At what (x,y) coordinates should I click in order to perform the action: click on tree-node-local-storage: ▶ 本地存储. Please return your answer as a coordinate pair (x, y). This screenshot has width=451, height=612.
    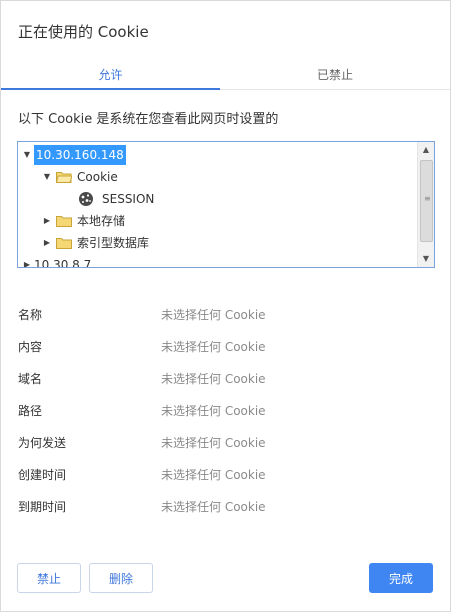
    Looking at the image, I should click on (227, 221).